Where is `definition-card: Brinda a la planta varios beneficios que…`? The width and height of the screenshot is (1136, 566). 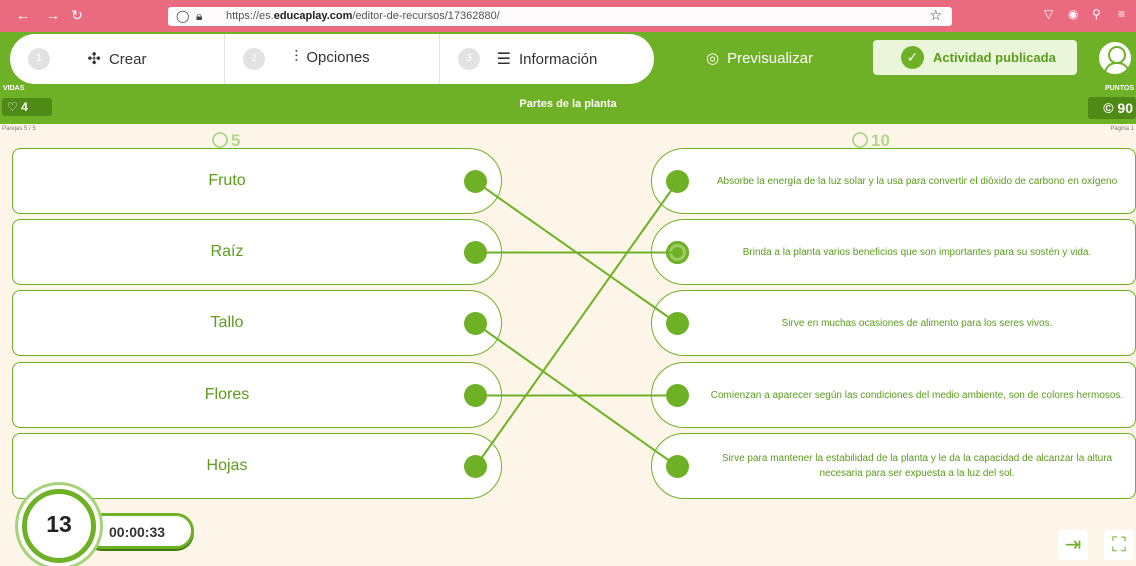 definition-card: Brinda a la planta varios beneficios que… is located at coordinates (893, 252).